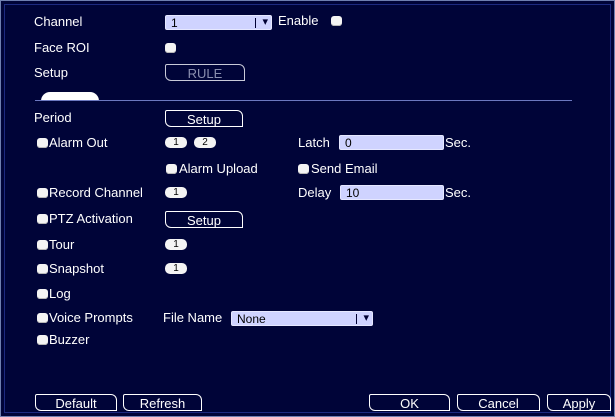  What do you see at coordinates (76, 268) in the screenshot?
I see `snapshot-label: Snapshot` at bounding box center [76, 268].